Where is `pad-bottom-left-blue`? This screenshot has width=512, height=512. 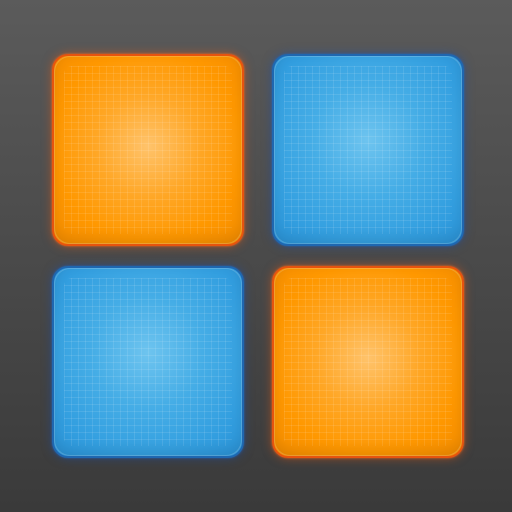
pad-bottom-left-blue is located at coordinates (148, 362).